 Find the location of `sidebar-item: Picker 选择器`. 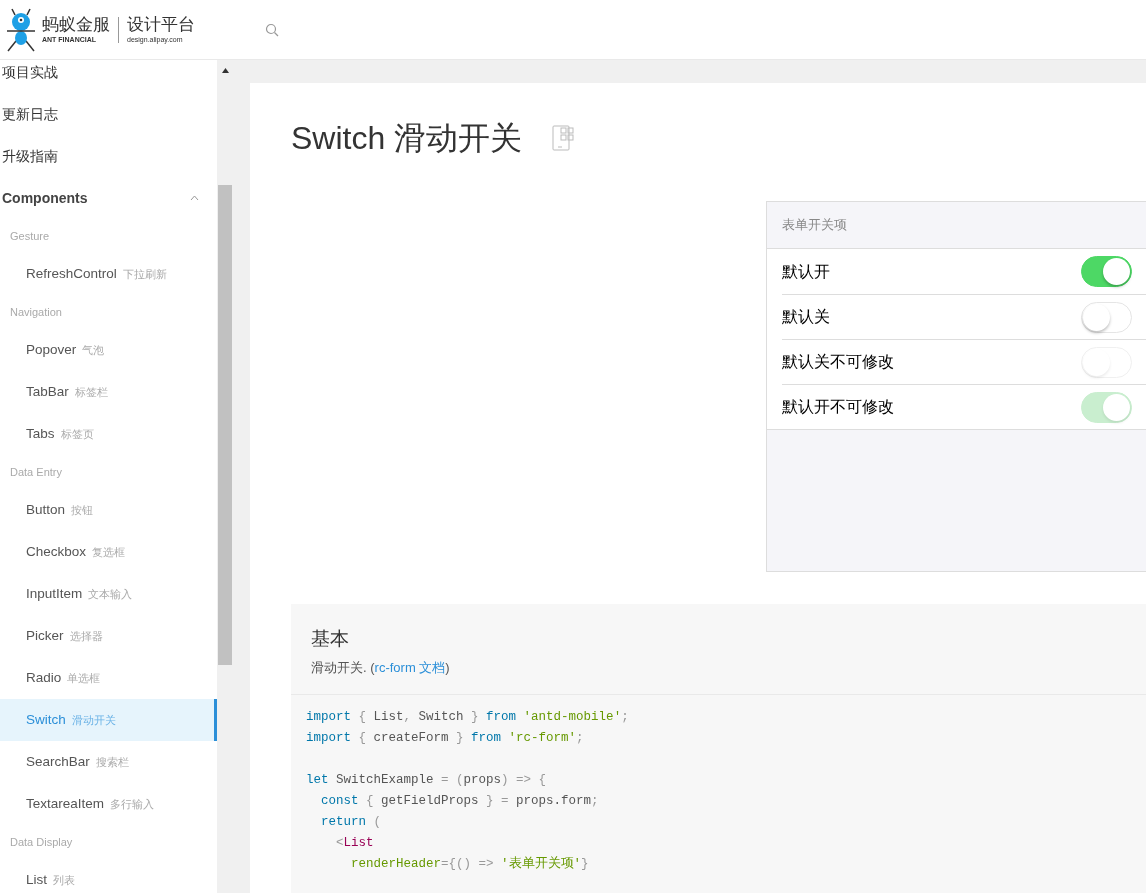

sidebar-item: Picker 选择器 is located at coordinates (108, 636).